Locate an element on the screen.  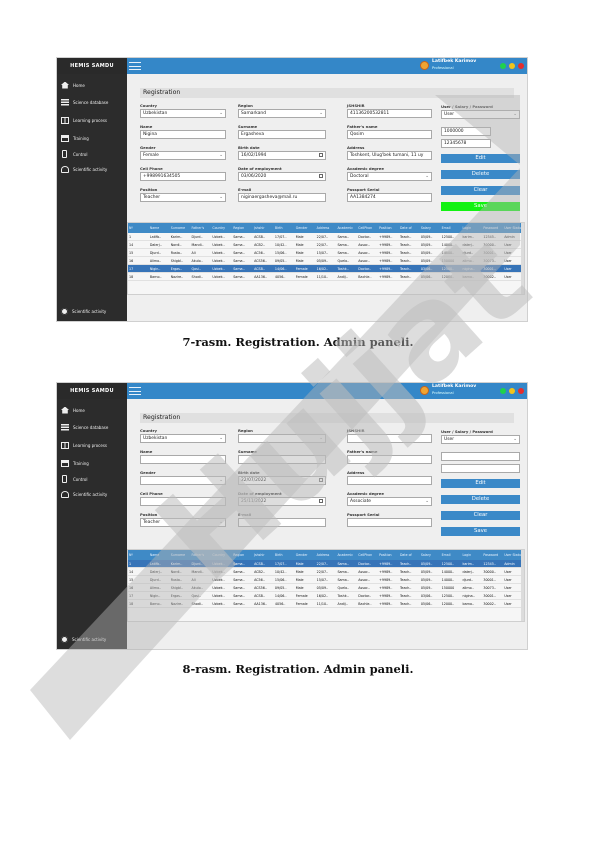
table-cell: Uzbek.. is located at coordinates (218, 604).